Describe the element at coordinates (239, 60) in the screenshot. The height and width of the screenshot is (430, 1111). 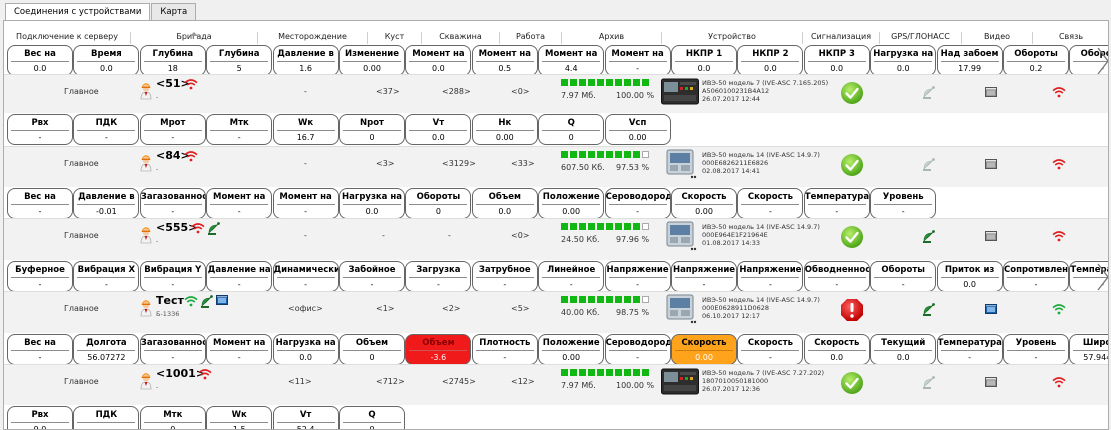
I see `sensor-gauge: Глубина 5` at that location.